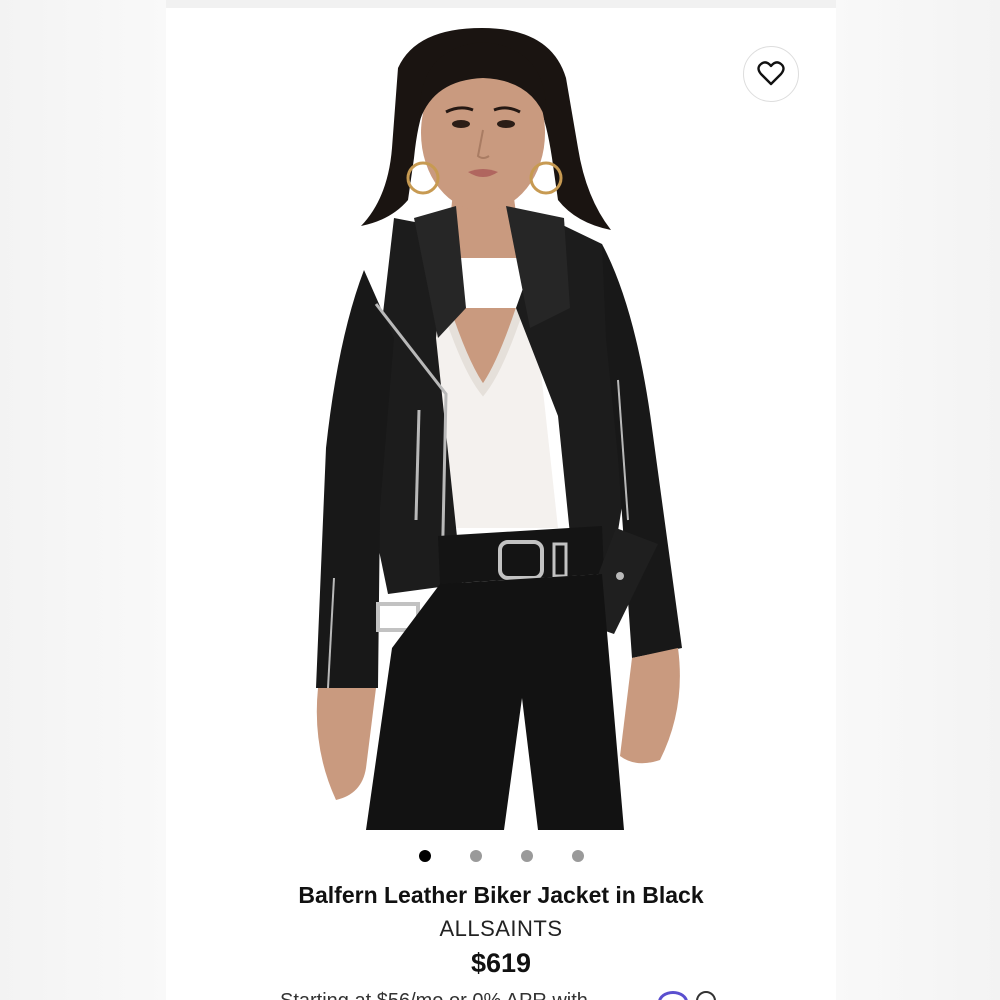 The width and height of the screenshot is (1000, 1000). I want to click on brand-name: ALLSAINTS, so click(501, 929).